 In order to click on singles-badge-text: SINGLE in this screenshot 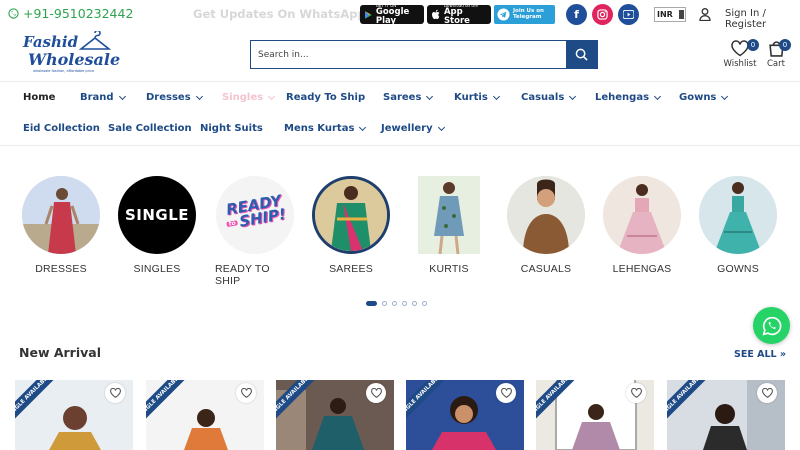, I will do `click(157, 215)`.